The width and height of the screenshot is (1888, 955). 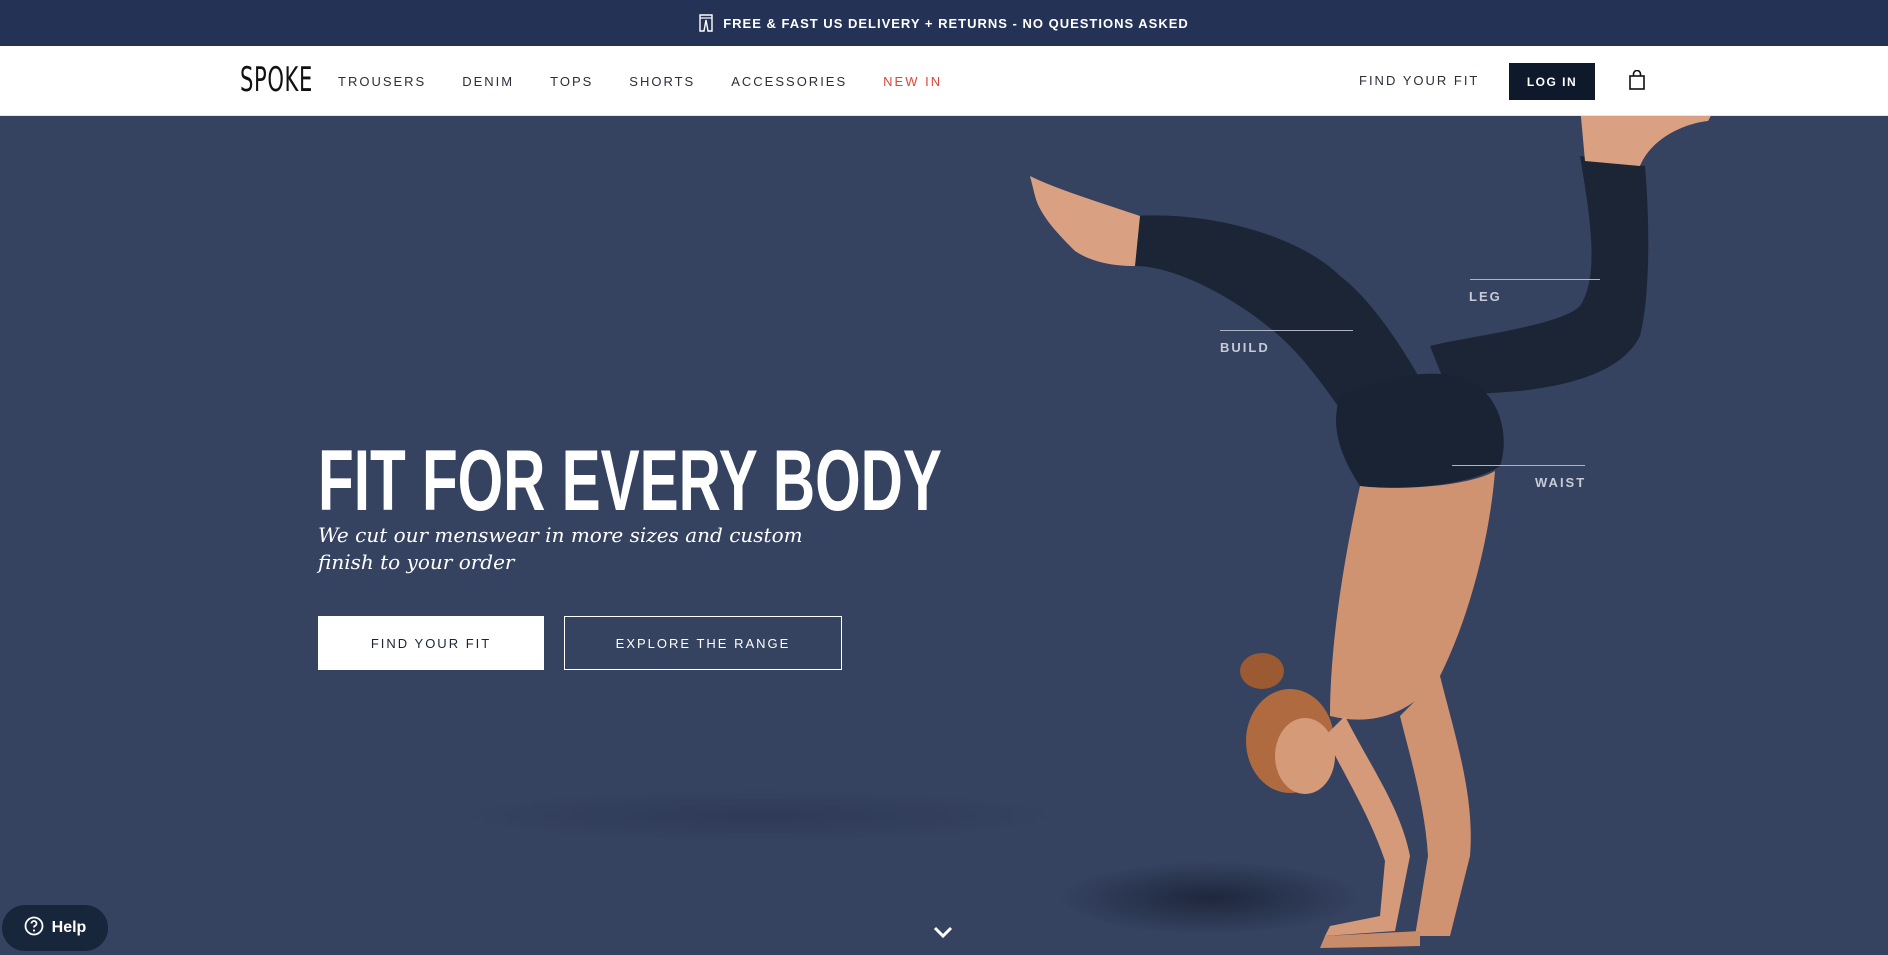 What do you see at coordinates (706, 23) in the screenshot?
I see `trousers-icon` at bounding box center [706, 23].